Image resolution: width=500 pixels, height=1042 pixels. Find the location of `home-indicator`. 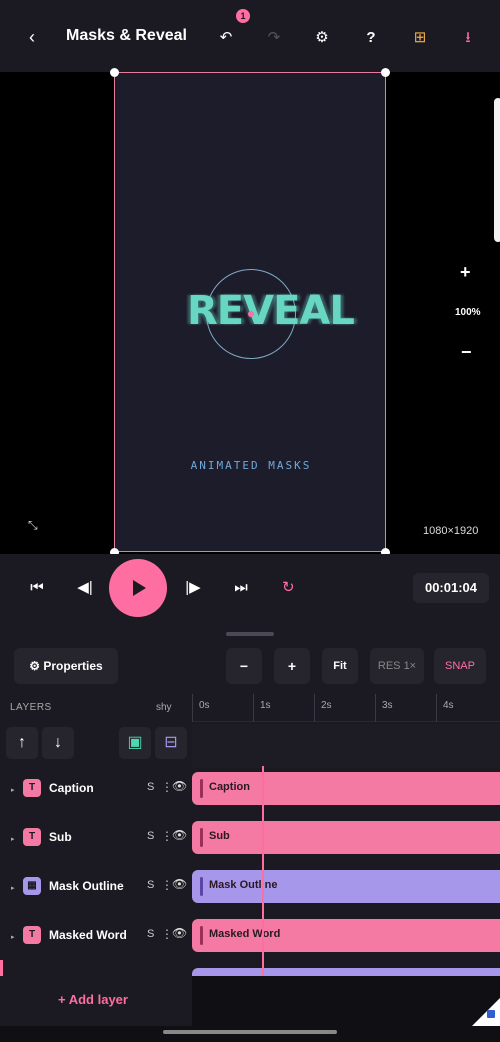

home-indicator is located at coordinates (250, 1032).